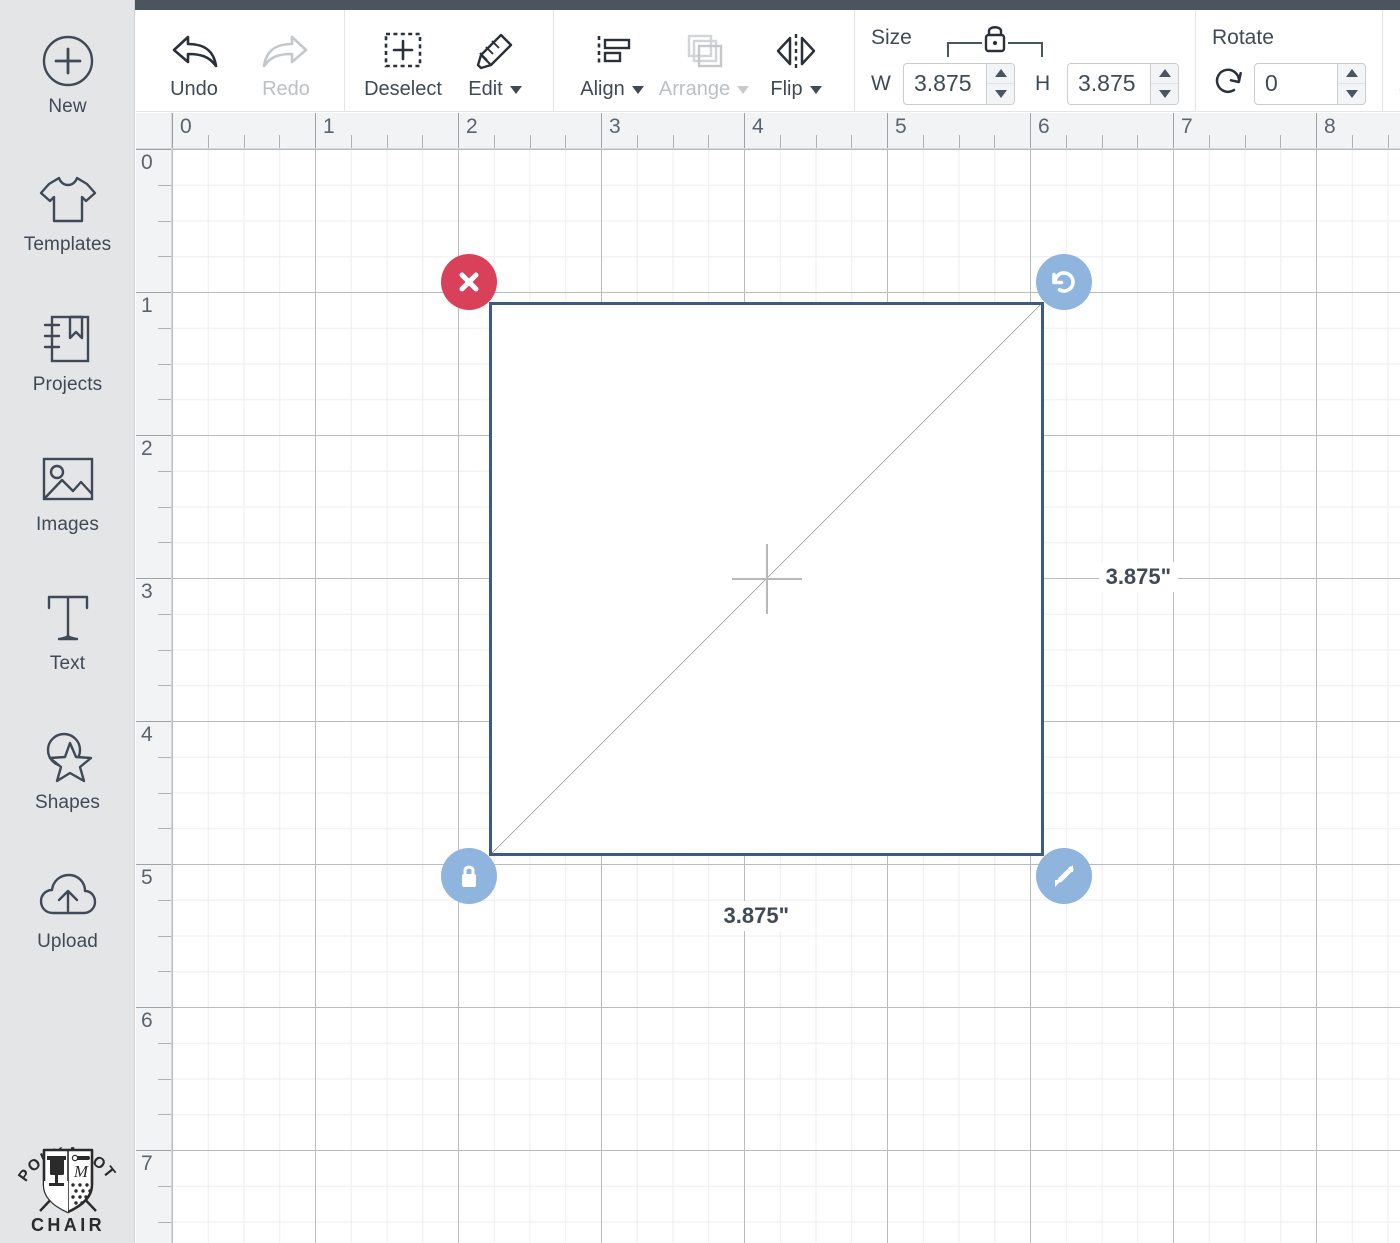 This screenshot has width=1400, height=1243. Describe the element at coordinates (194, 60) in the screenshot. I see `undo-button: Undo` at that location.